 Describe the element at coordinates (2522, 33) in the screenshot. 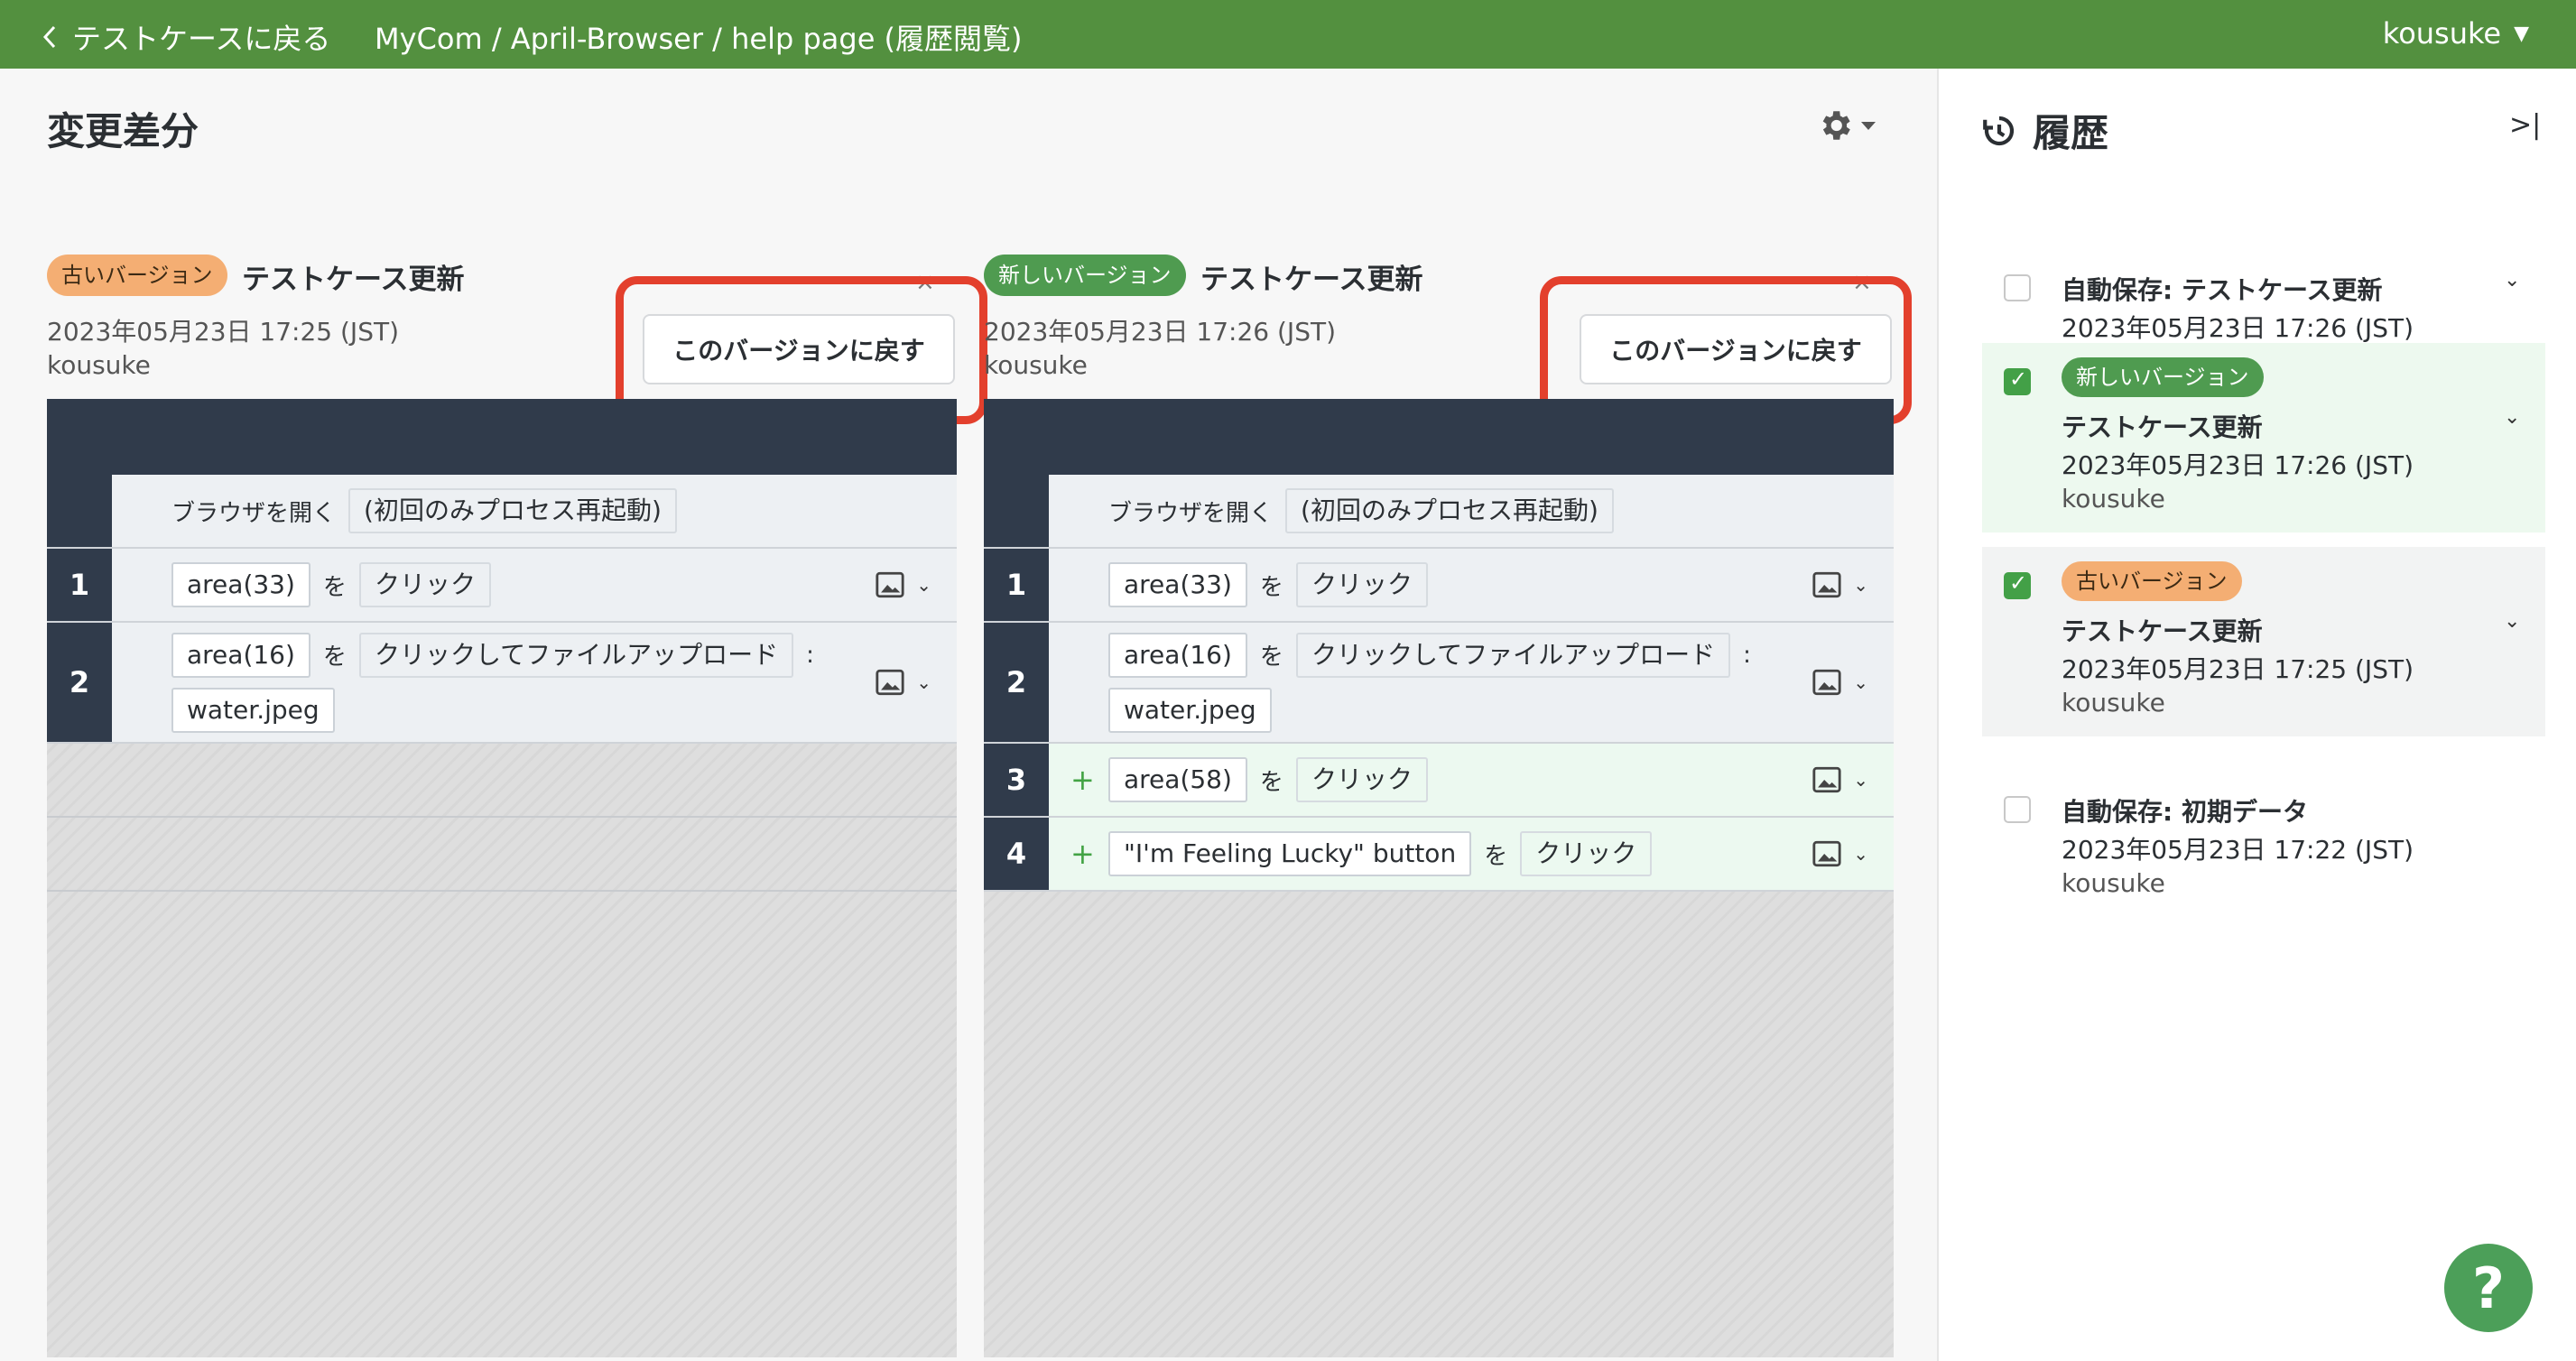

I see `caret-down-icon: ▼` at that location.